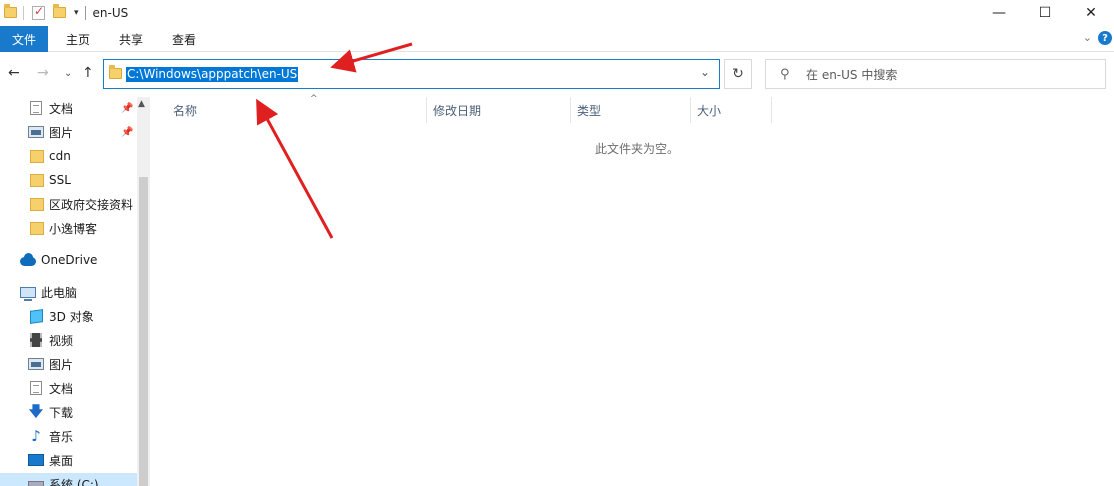 This screenshot has height=486, width=1114. I want to click on column-header-date-modified: 修改日期, so click(499, 110).